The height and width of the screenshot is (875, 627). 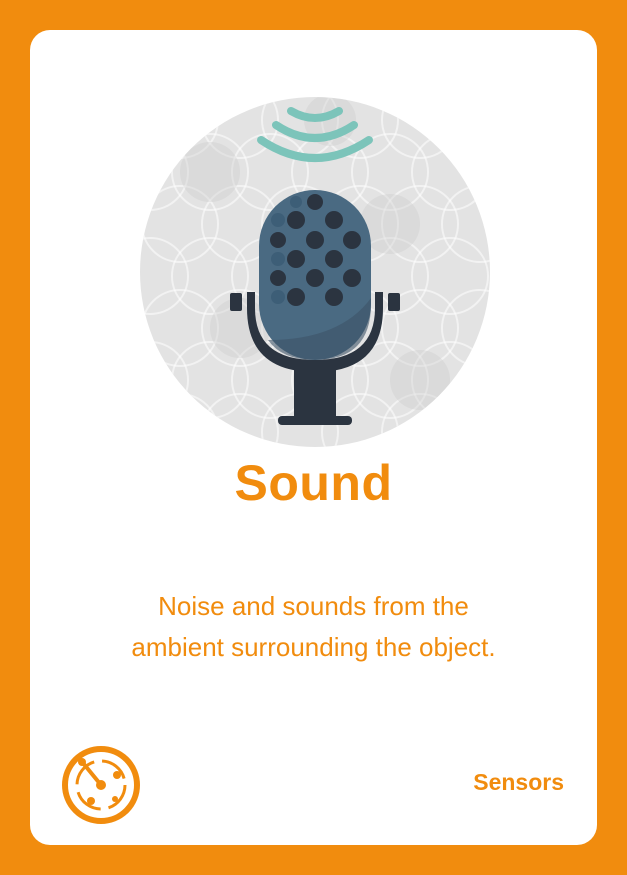 What do you see at coordinates (313, 606) in the screenshot?
I see `description-line: Noise and sounds from the` at bounding box center [313, 606].